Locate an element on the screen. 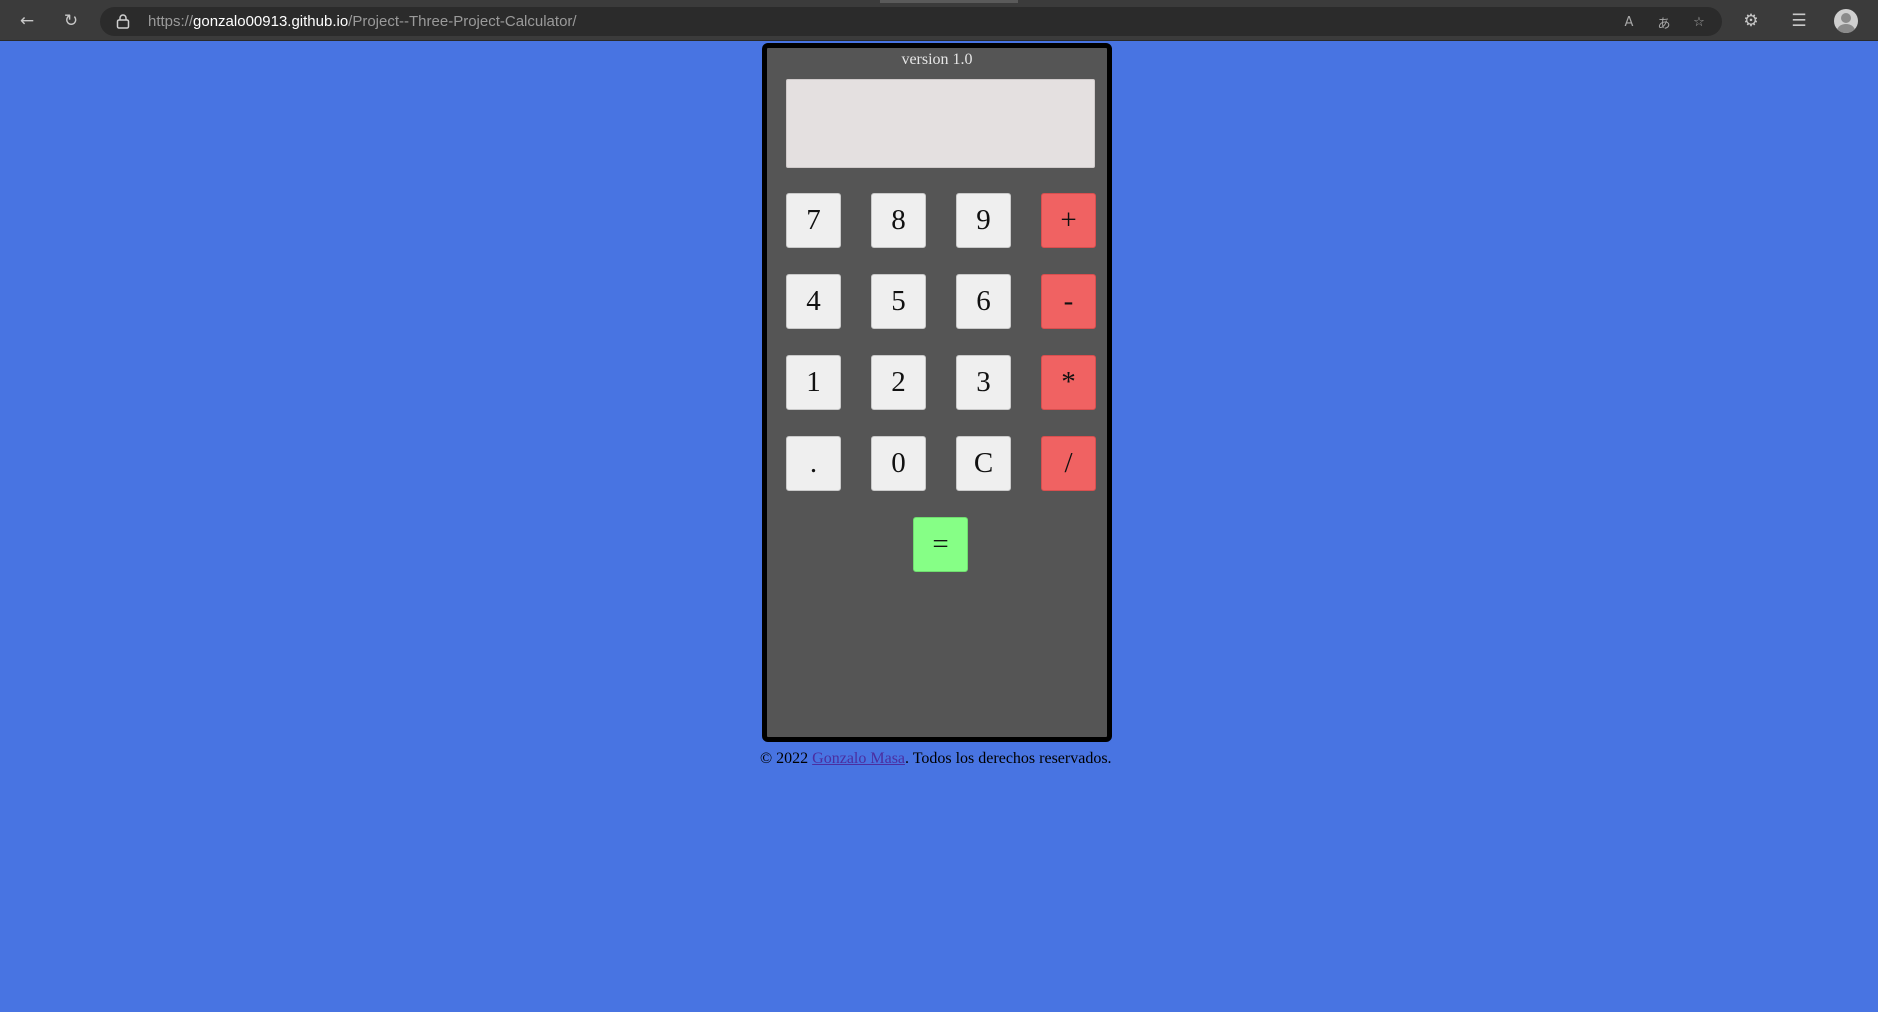 The height and width of the screenshot is (1012, 1878). key-equals: = is located at coordinates (940, 544).